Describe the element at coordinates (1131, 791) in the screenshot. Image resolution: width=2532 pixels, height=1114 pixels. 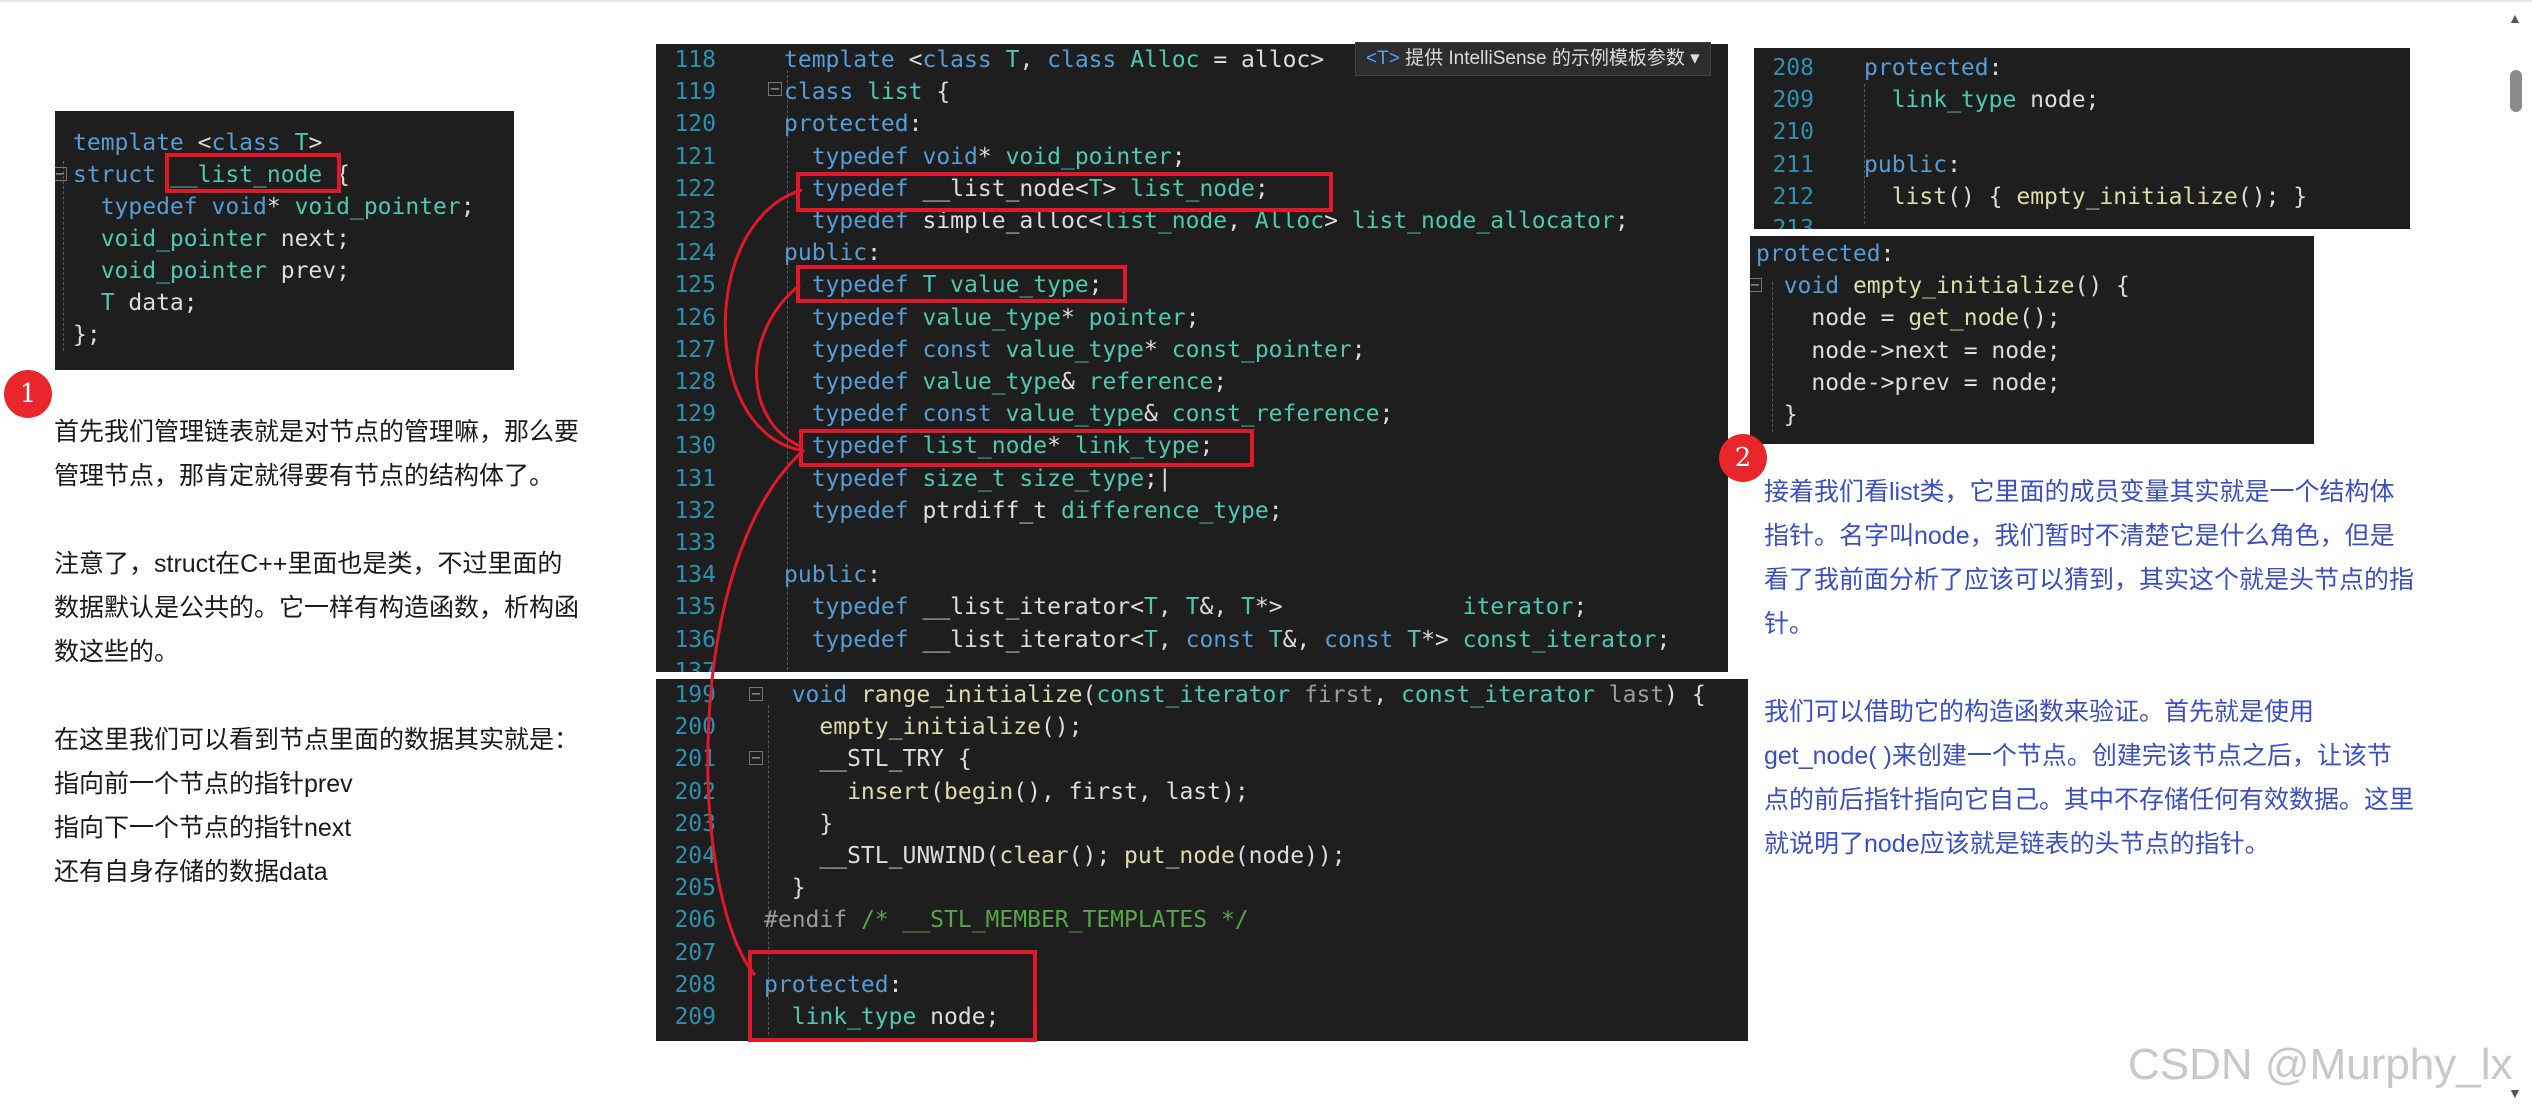
I see `code-token: (), first, last);` at that location.